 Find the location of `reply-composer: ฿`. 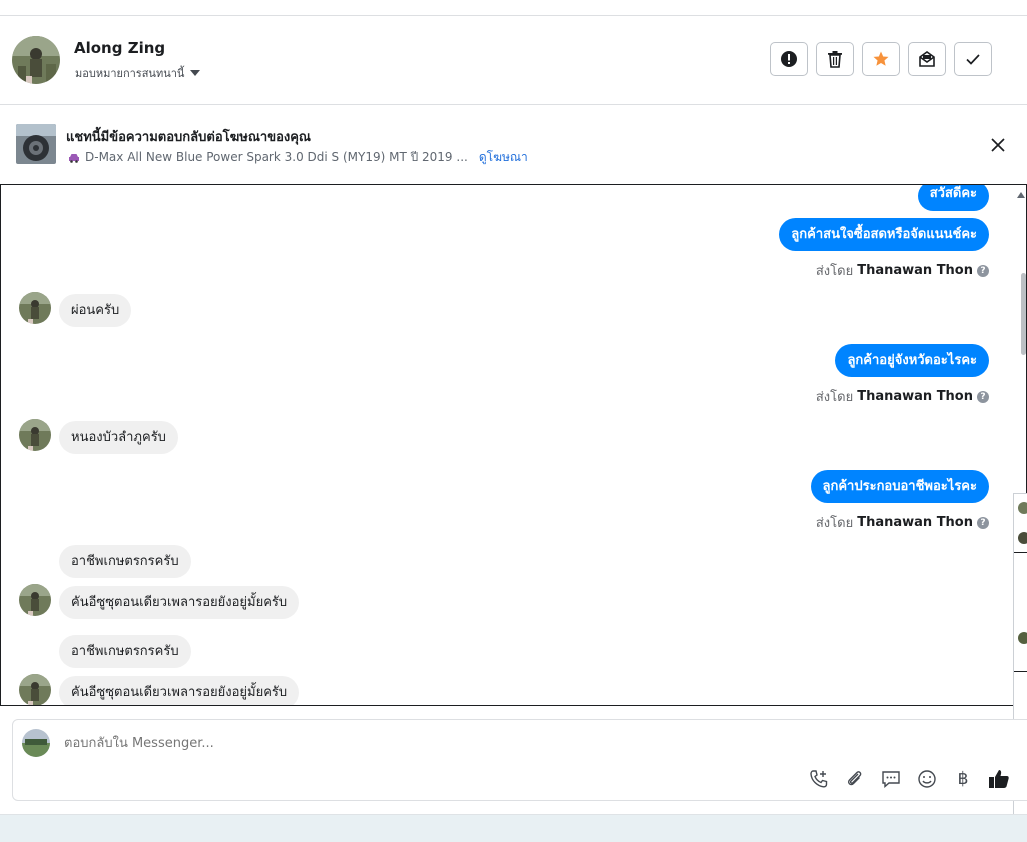

reply-composer: ฿ is located at coordinates (519, 760).